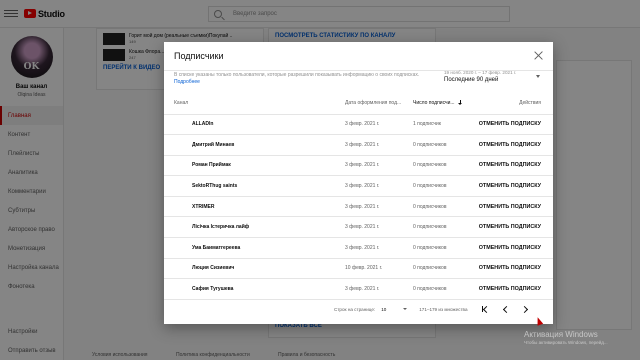  Describe the element at coordinates (254, 248) in the screenshot. I see `subscriber-name: Ума Баиматгереева` at that location.